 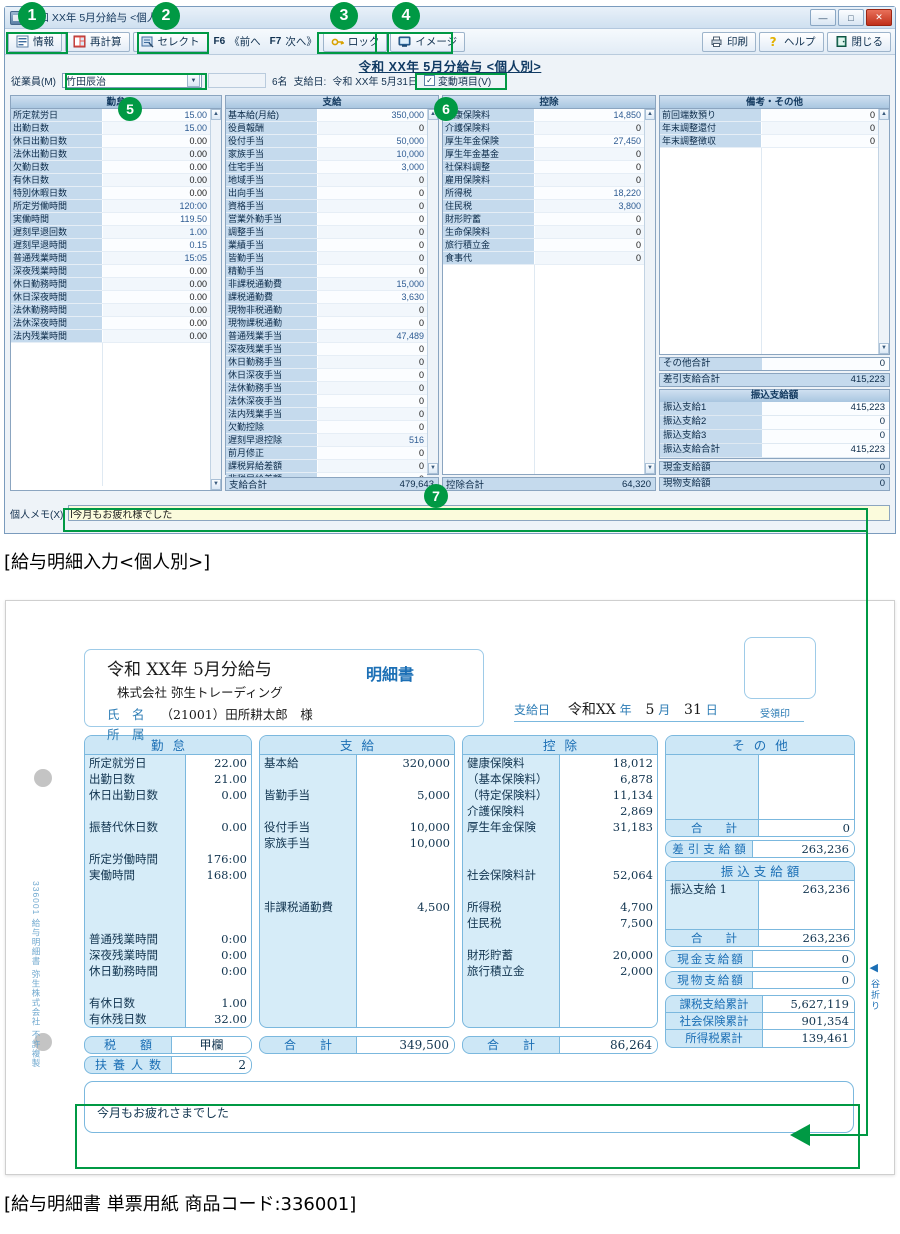 What do you see at coordinates (156, 245) in the screenshot?
I see `grid-row-value: 0.15` at bounding box center [156, 245].